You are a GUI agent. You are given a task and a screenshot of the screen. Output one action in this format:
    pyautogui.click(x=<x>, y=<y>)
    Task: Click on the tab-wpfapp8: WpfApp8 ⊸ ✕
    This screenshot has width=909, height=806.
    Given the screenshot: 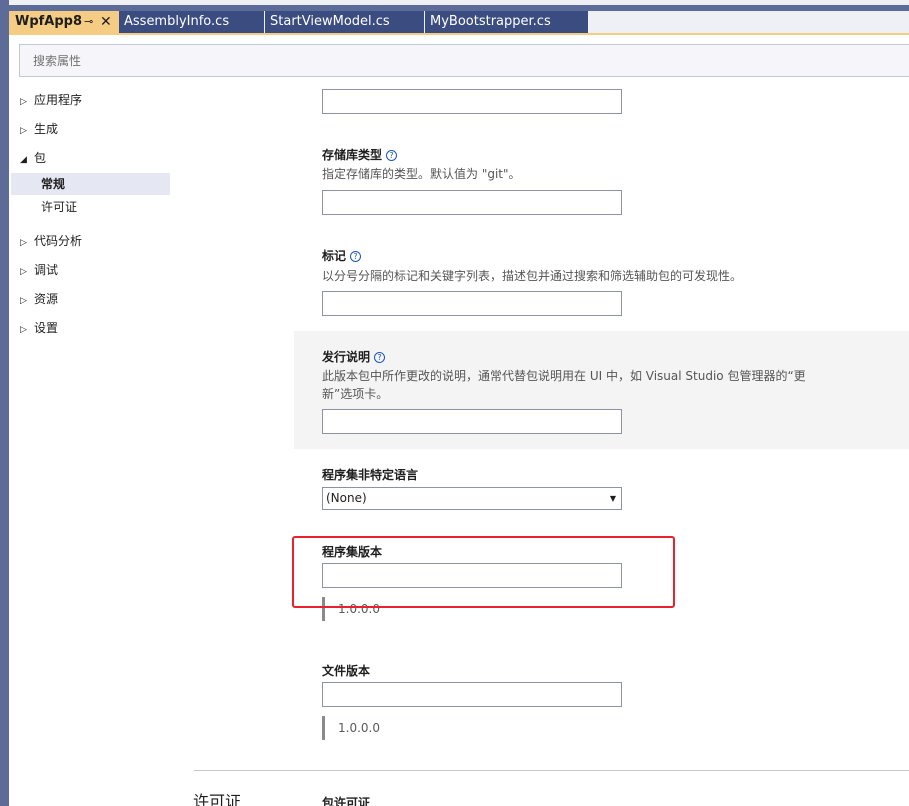 What is the action you would take?
    pyautogui.click(x=64, y=22)
    